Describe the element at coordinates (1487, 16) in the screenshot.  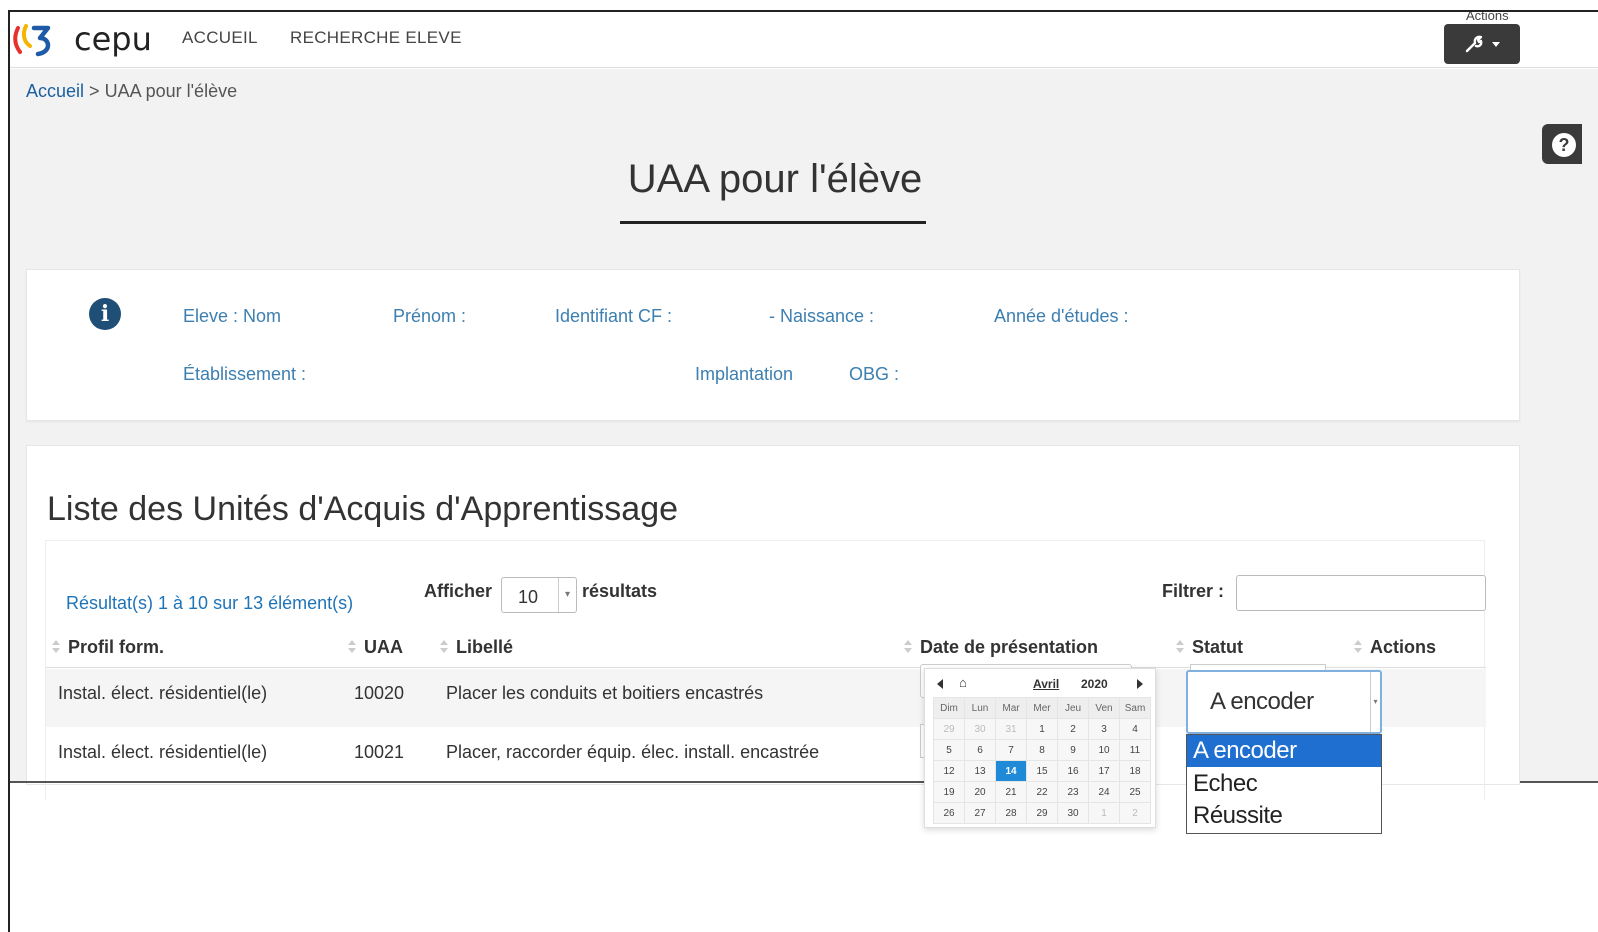
I see `actions-label: Actions` at that location.